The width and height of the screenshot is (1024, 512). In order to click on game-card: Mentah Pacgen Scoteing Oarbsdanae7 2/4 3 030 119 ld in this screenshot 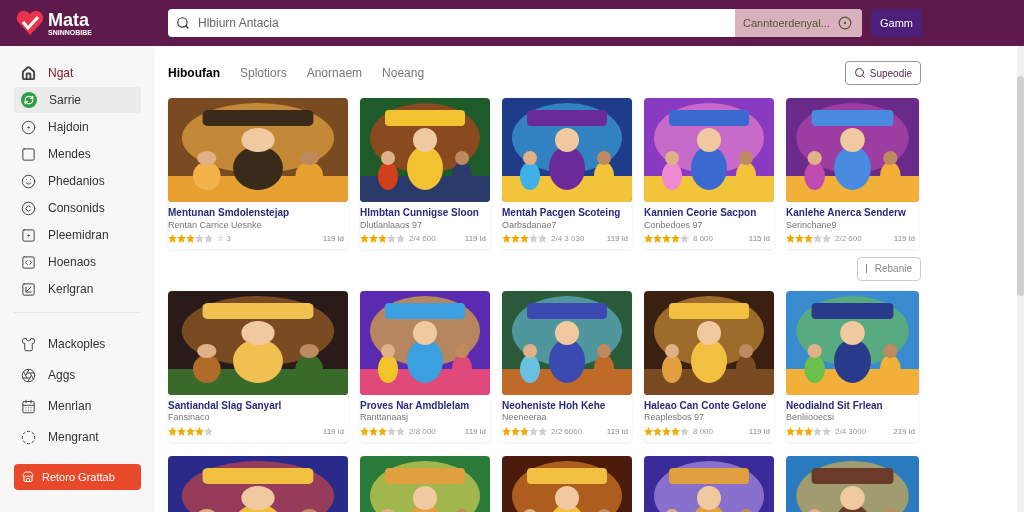, I will do `click(567, 173)`.